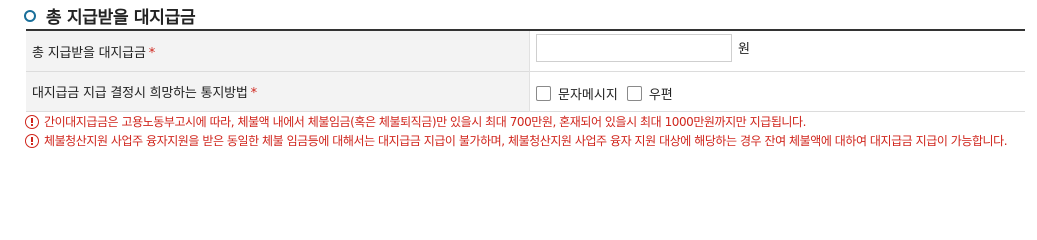  Describe the element at coordinates (121, 17) in the screenshot. I see `section-title: 총 지급받을 대지급금` at that location.